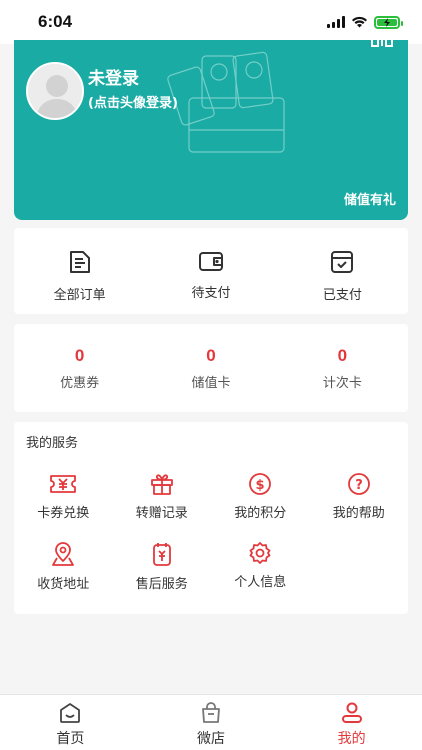  Describe the element at coordinates (260, 553) in the screenshot. I see `settings-icon` at that location.